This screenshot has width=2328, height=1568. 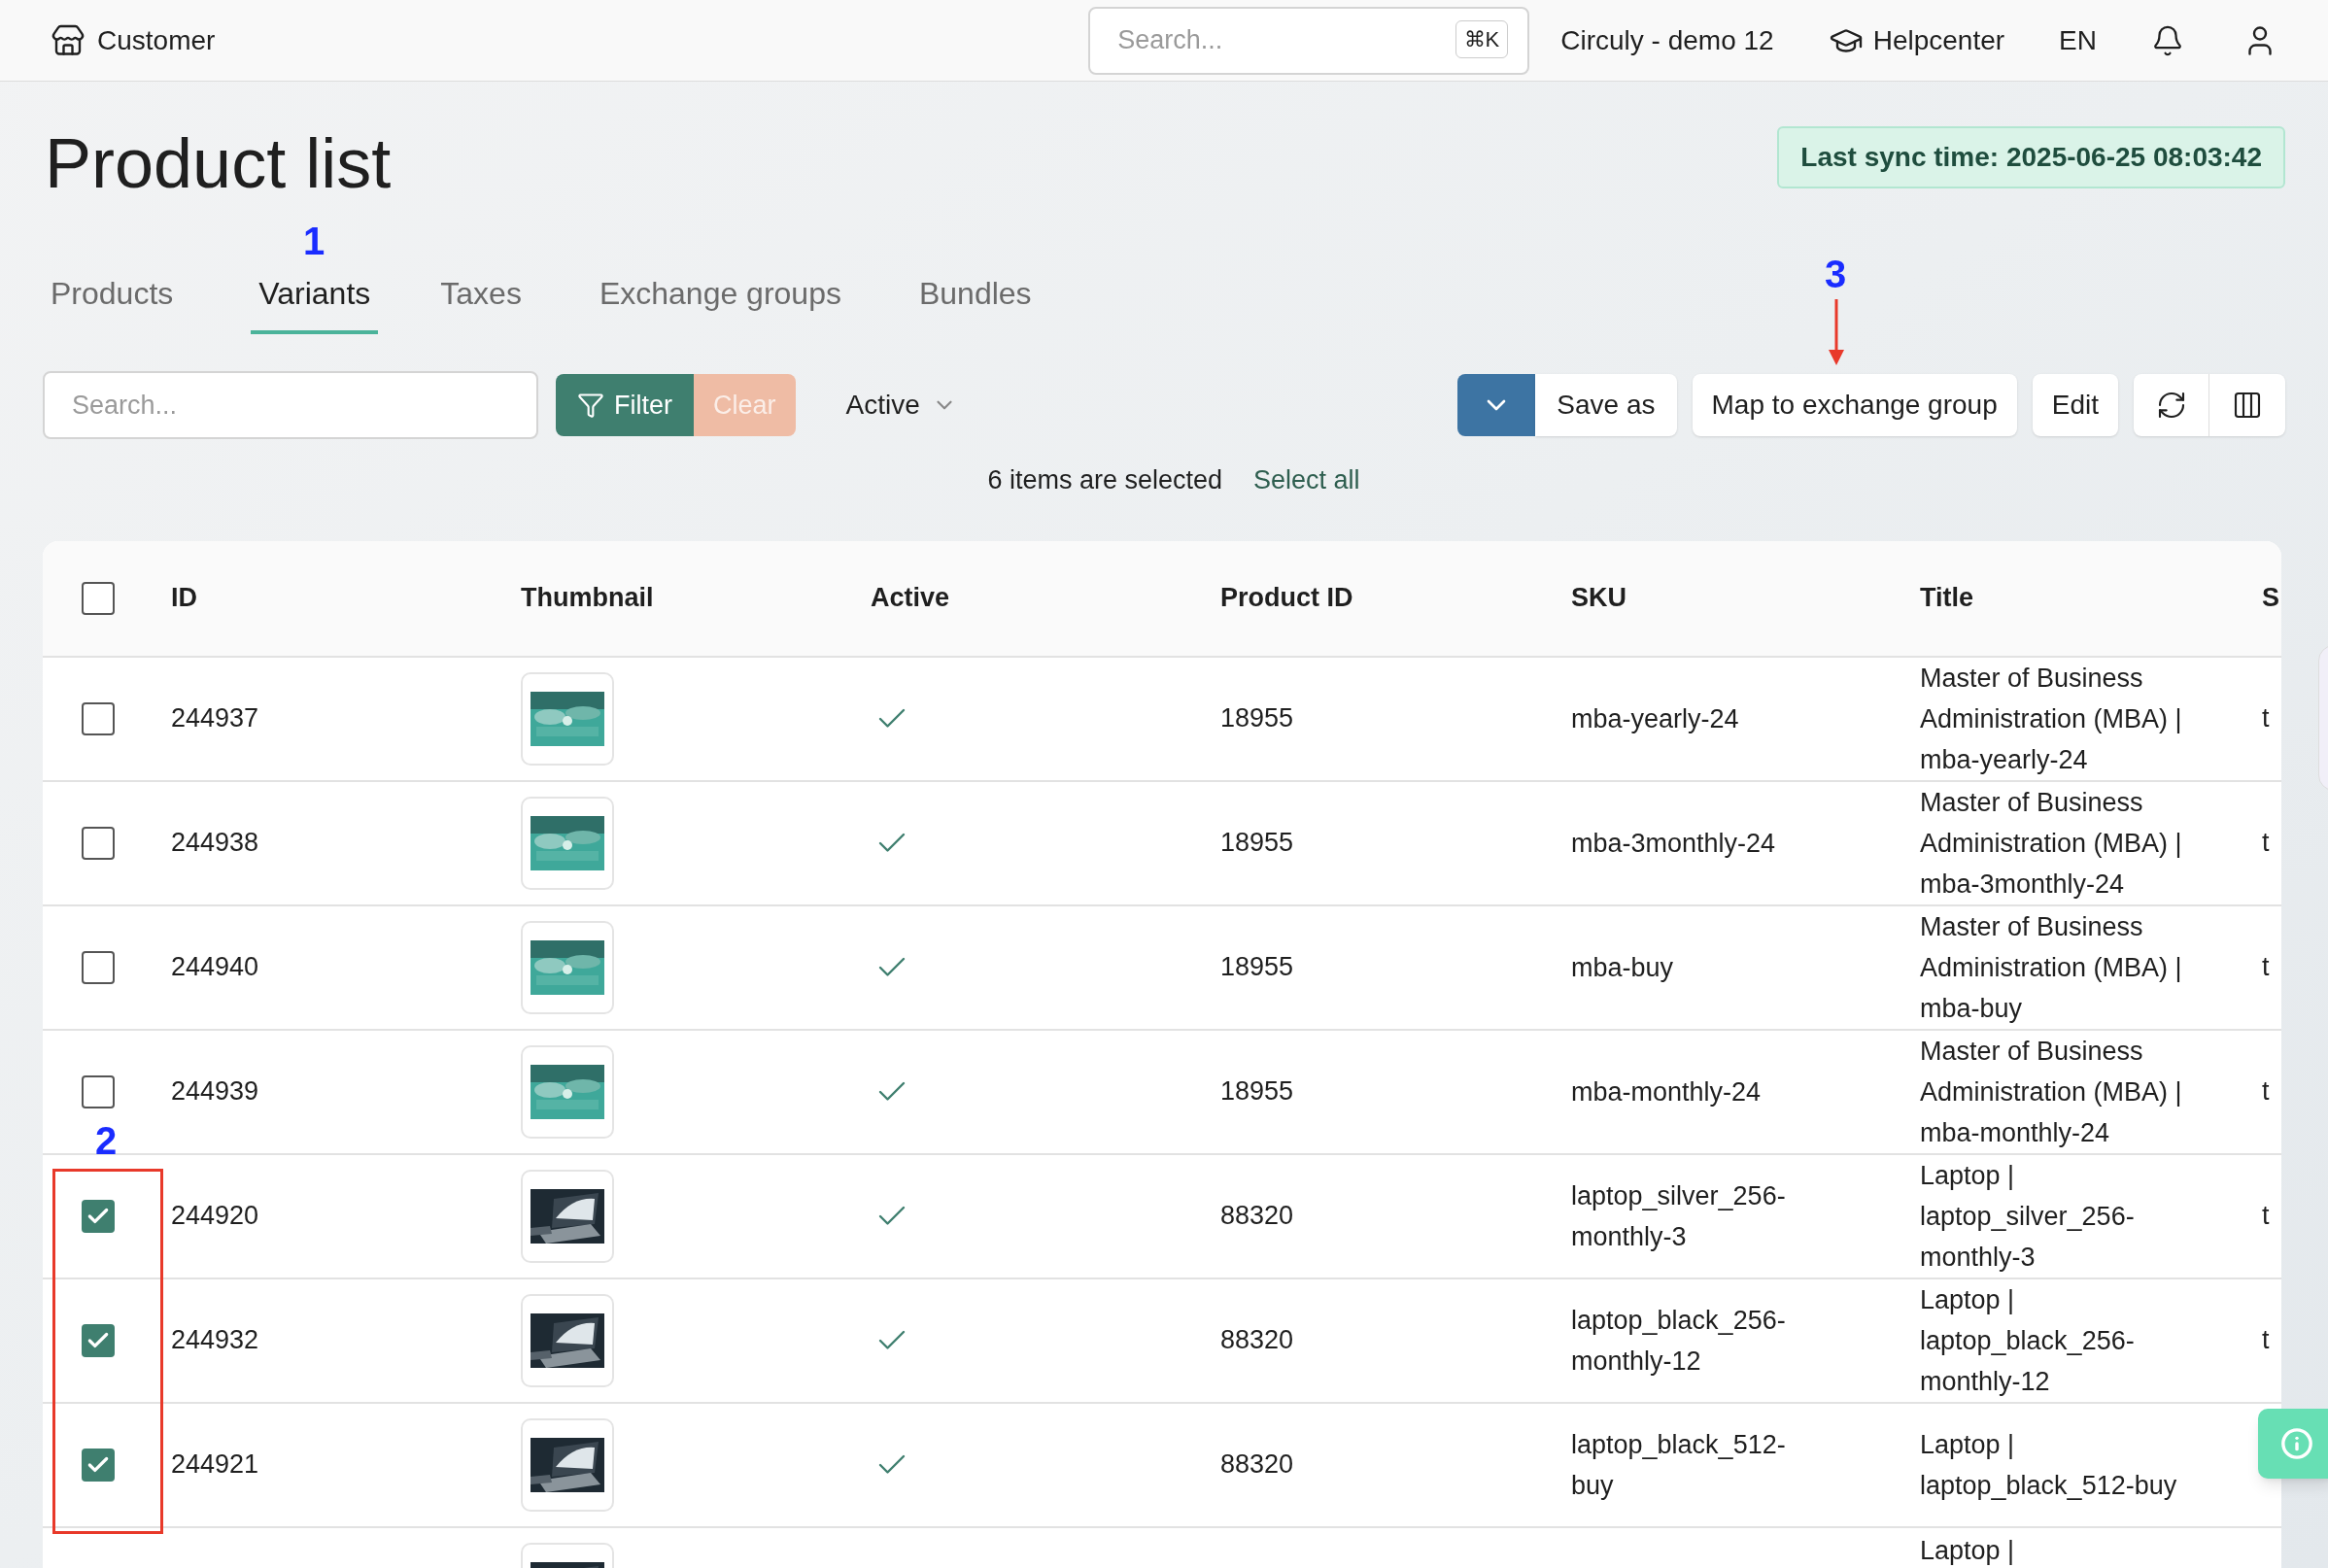 I want to click on table-cell: mba-buy, so click(x=1622, y=967).